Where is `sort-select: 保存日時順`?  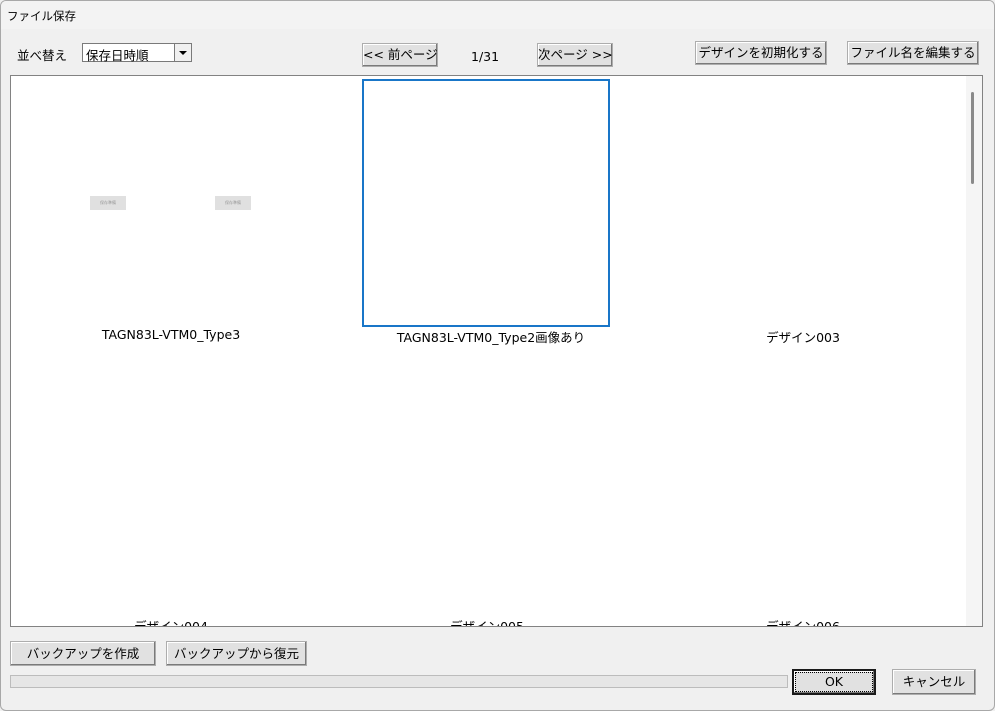 sort-select: 保存日時順 is located at coordinates (137, 53).